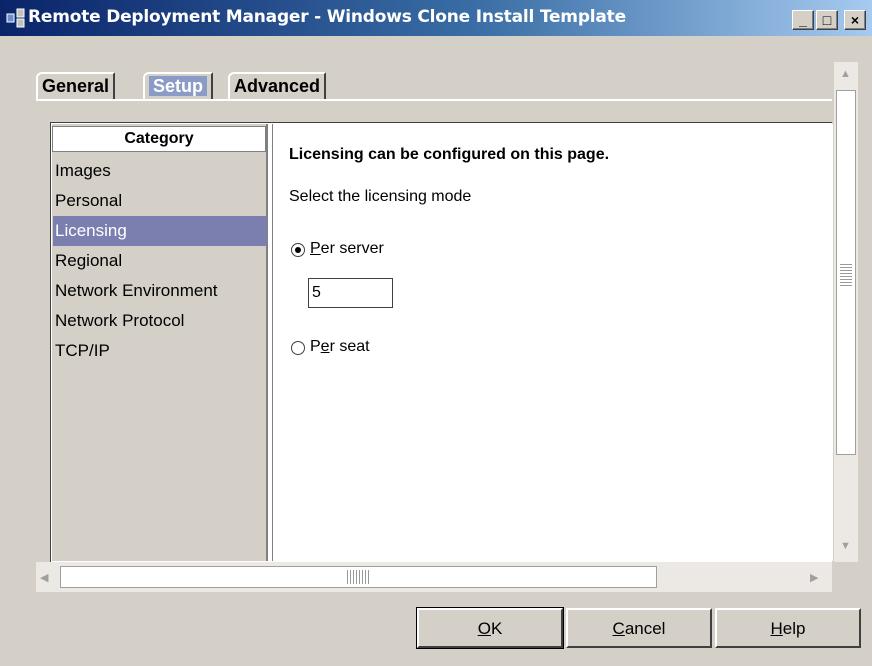 The height and width of the screenshot is (666, 872). I want to click on category-item-images: Images, so click(160, 171).